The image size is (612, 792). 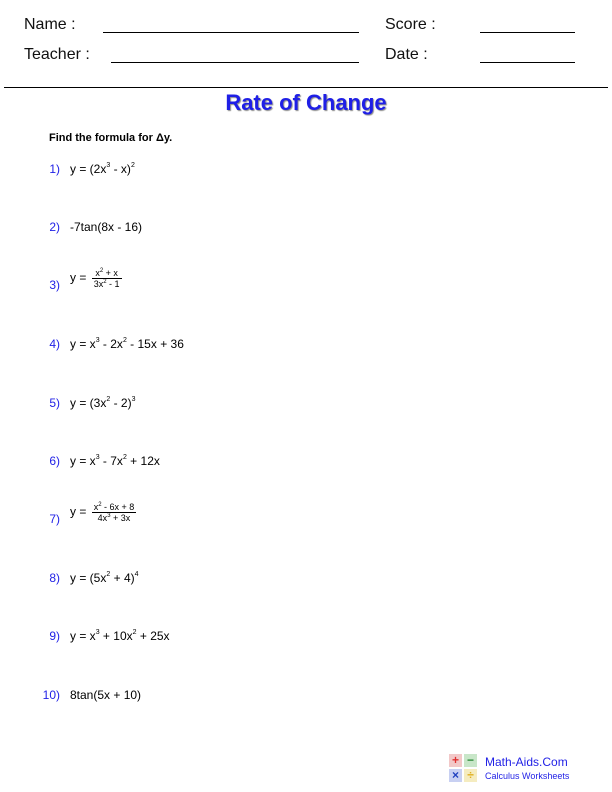 I want to click on instructions: Find the formula for Δy., so click(x=111, y=138).